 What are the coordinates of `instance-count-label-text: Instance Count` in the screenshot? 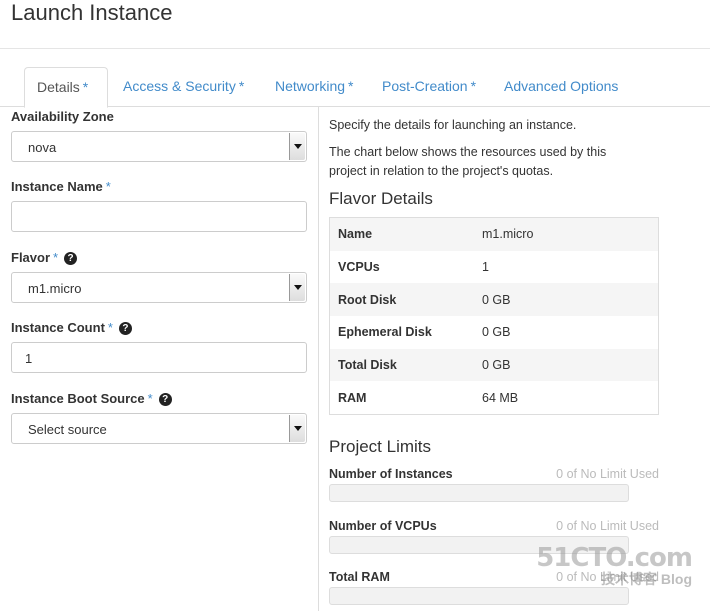 It's located at (58, 327).